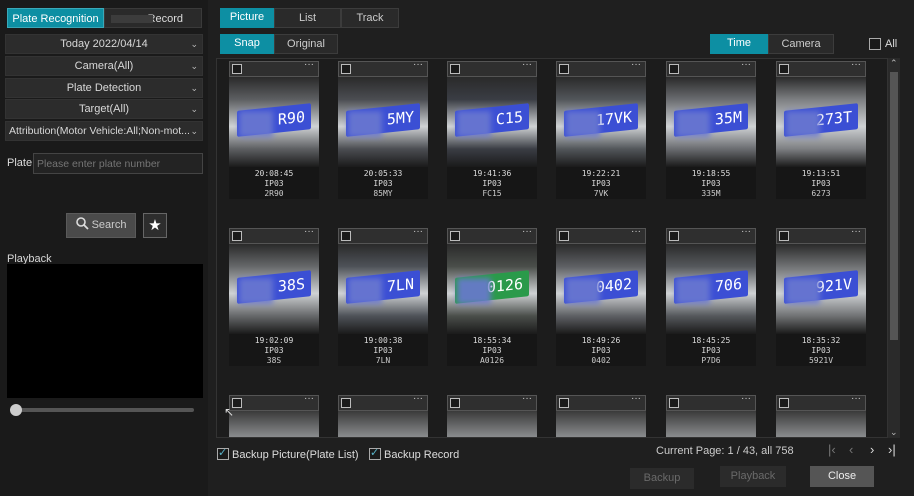  Describe the element at coordinates (875, 44) in the screenshot. I see `select-all-checkbox` at that location.